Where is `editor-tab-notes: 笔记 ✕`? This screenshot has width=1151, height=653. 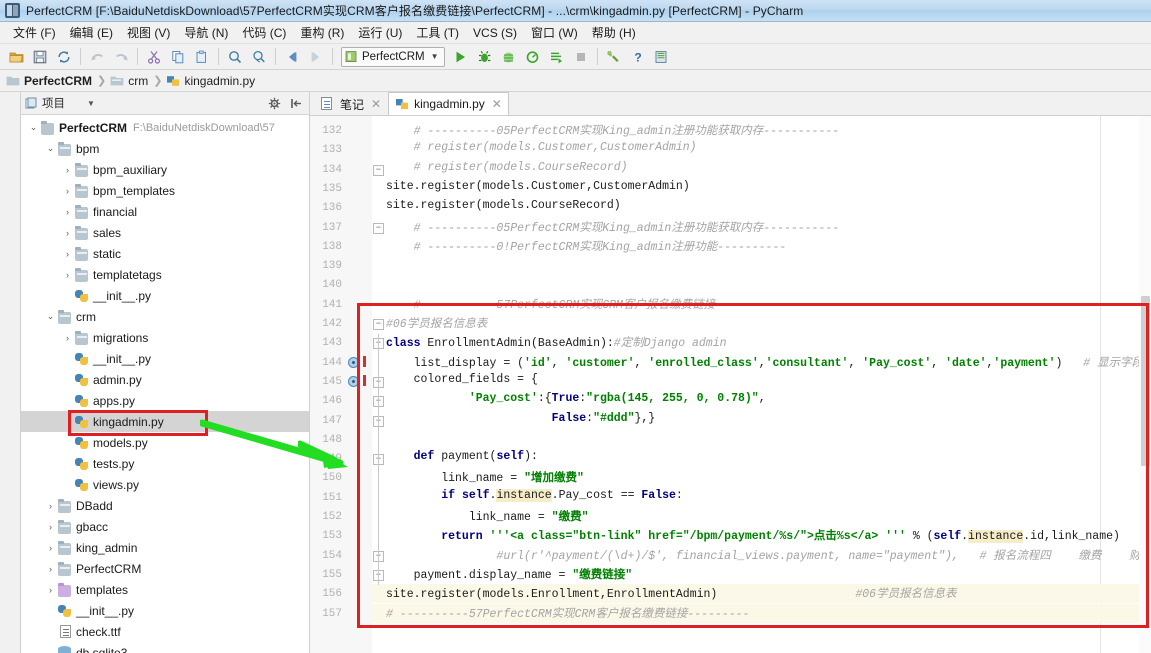 editor-tab-notes: 笔记 ✕ is located at coordinates (351, 103).